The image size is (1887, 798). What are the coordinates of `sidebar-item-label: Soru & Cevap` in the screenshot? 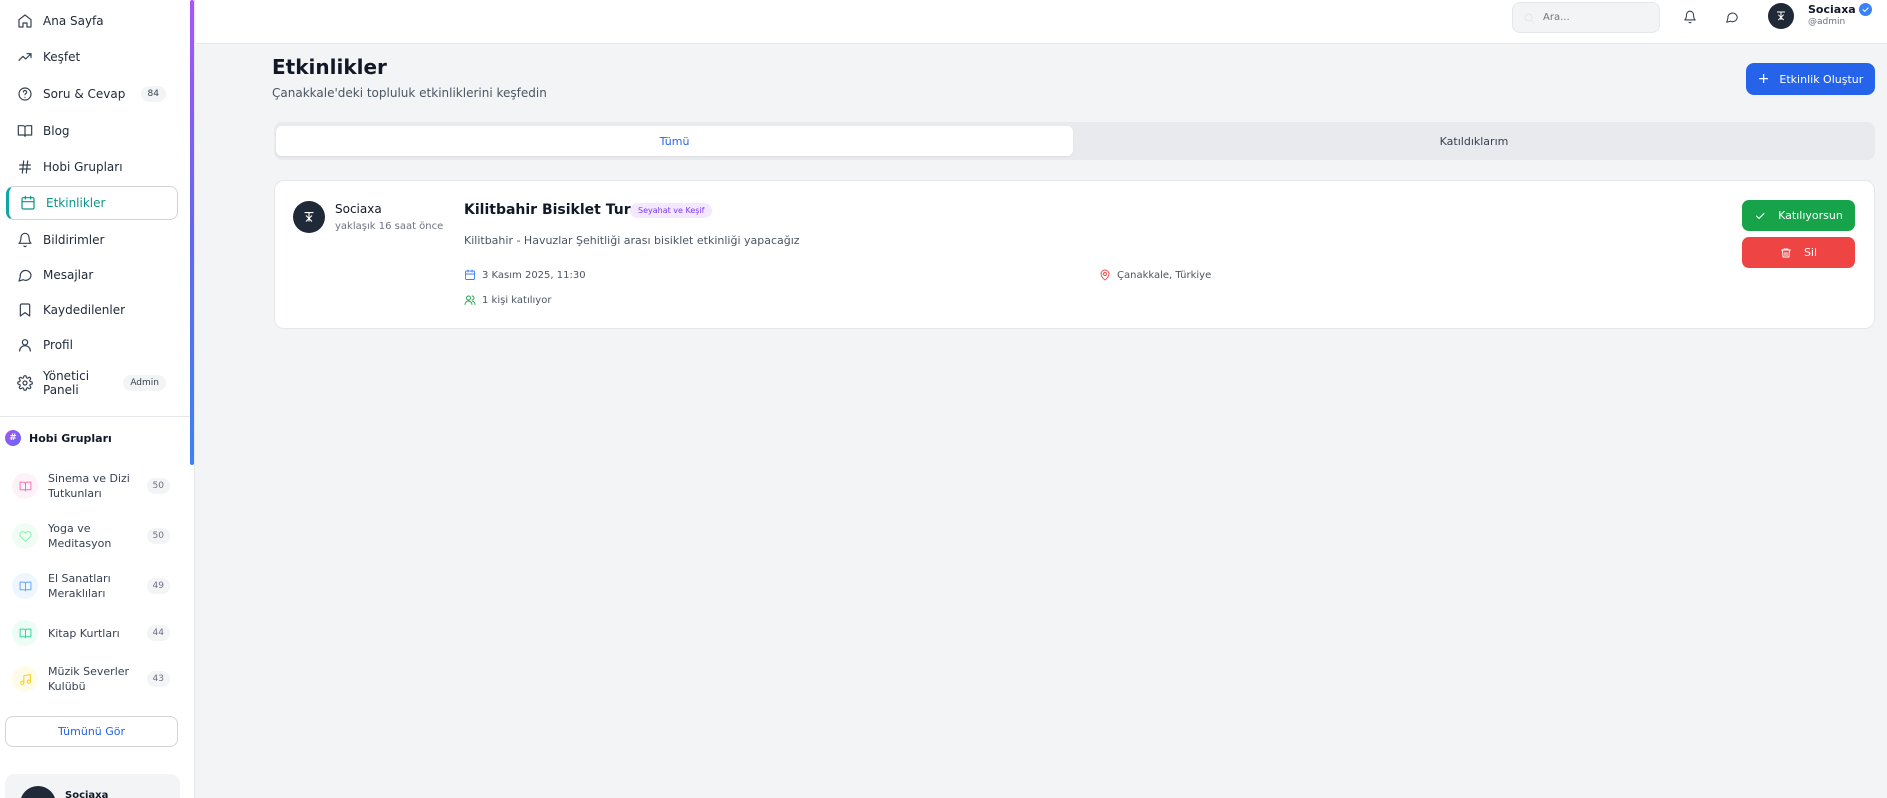 It's located at (84, 94).